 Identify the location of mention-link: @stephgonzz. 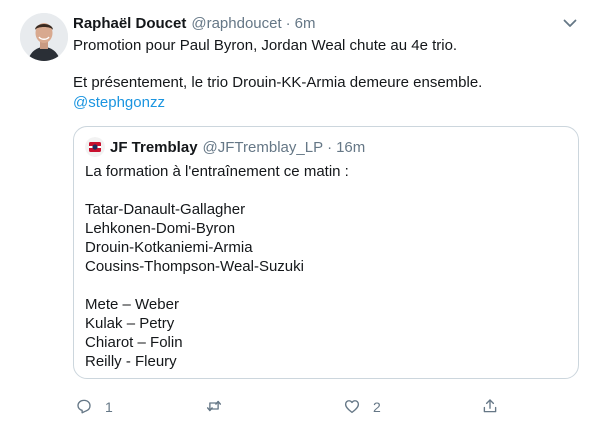
(323, 103).